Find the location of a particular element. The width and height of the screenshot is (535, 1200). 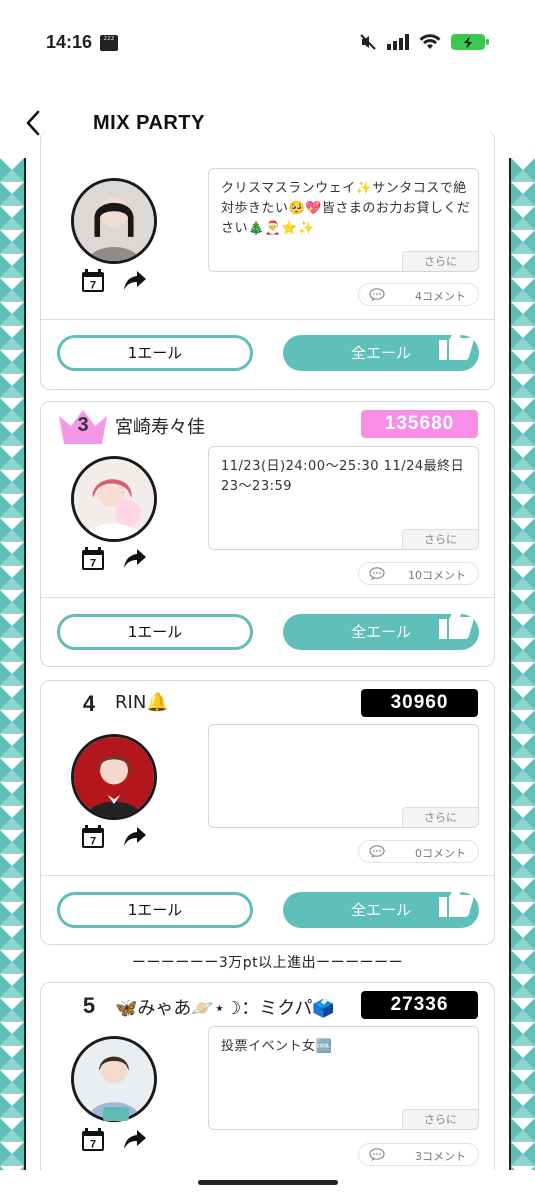

battery-icon is located at coordinates (470, 42).